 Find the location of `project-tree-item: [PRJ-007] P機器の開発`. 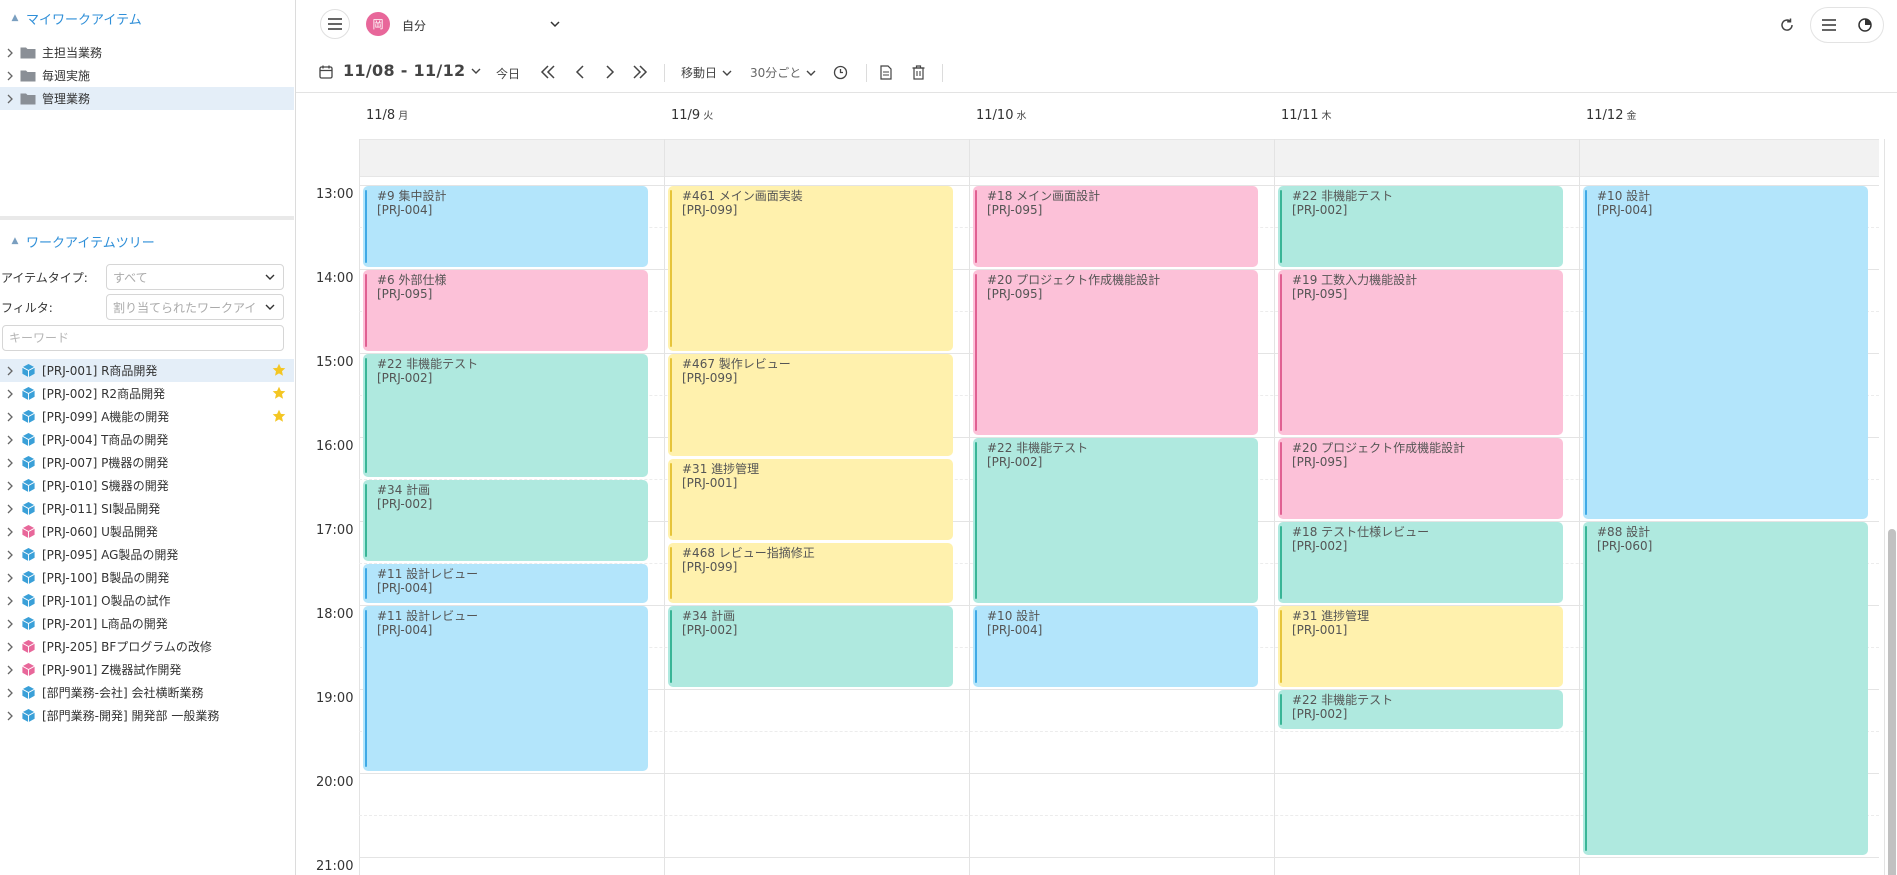

project-tree-item: [PRJ-007] P機器の開発 is located at coordinates (147, 462).